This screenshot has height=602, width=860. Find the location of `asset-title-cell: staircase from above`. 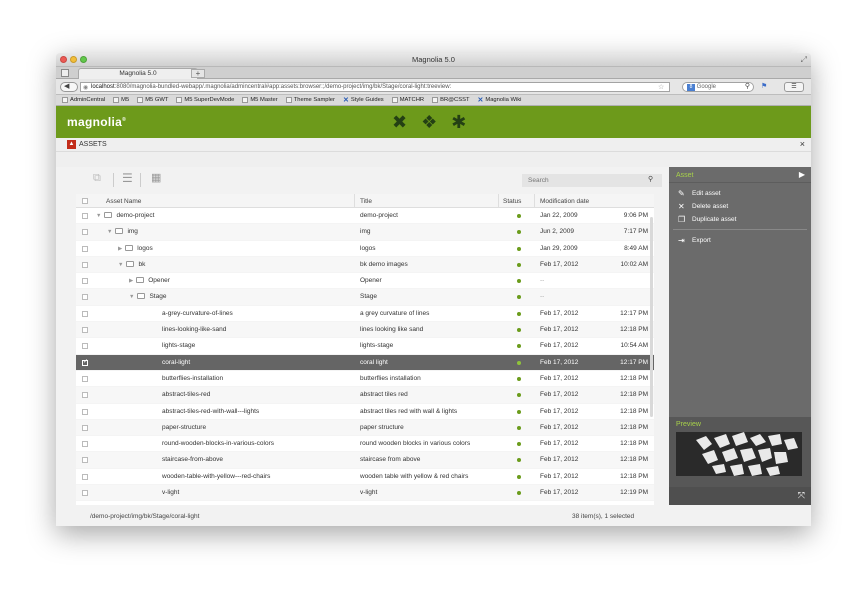

asset-title-cell: staircase from above is located at coordinates (390, 460).